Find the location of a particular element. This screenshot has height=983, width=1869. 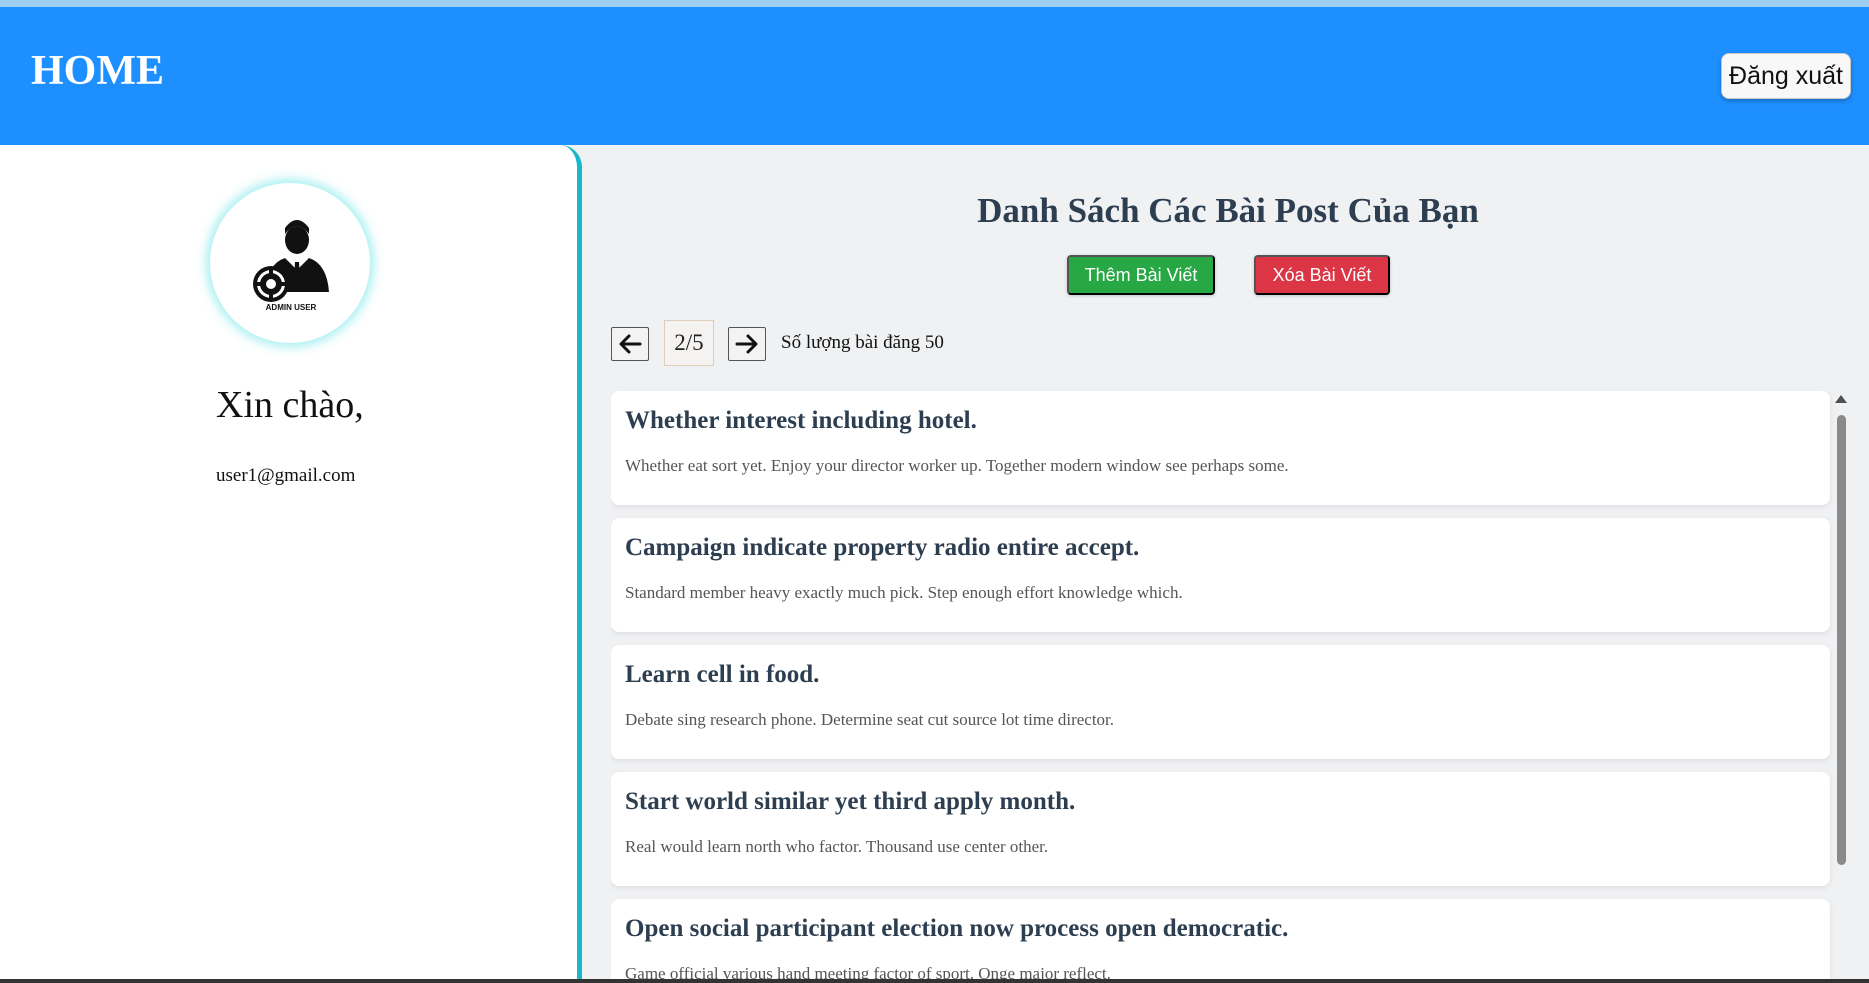

header-bar: HOME Đăng xuất is located at coordinates (934, 76).